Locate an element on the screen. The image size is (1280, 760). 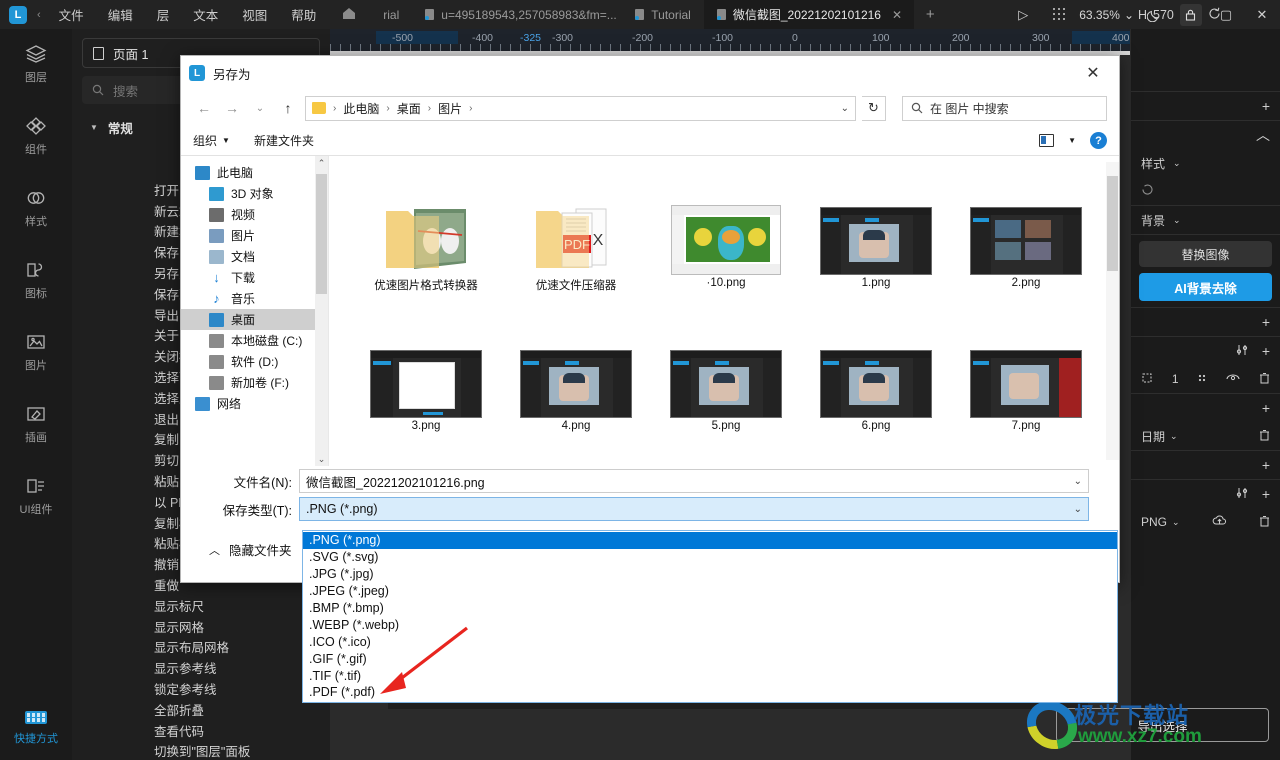
file-item: 1.png is located at coordinates (876, 238).